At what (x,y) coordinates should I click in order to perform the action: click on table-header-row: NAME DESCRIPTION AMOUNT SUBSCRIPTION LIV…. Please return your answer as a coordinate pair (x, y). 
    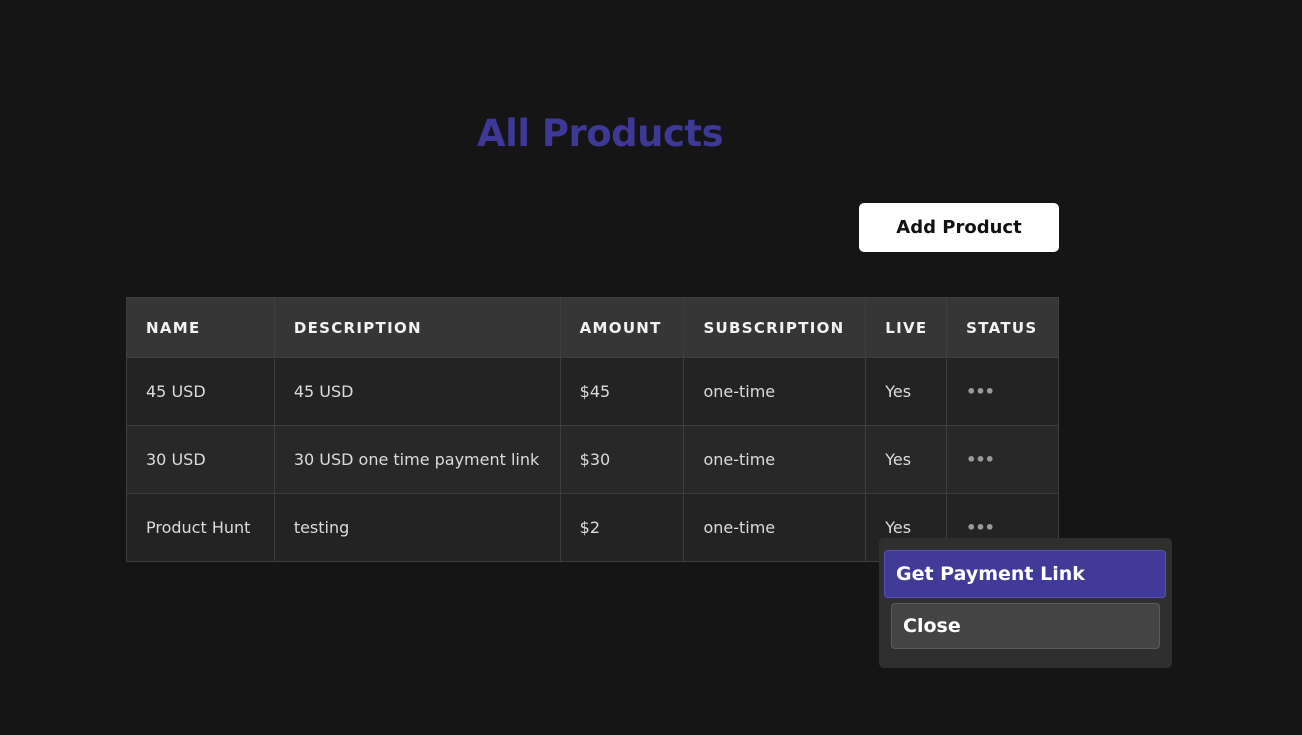
    Looking at the image, I should click on (592, 327).